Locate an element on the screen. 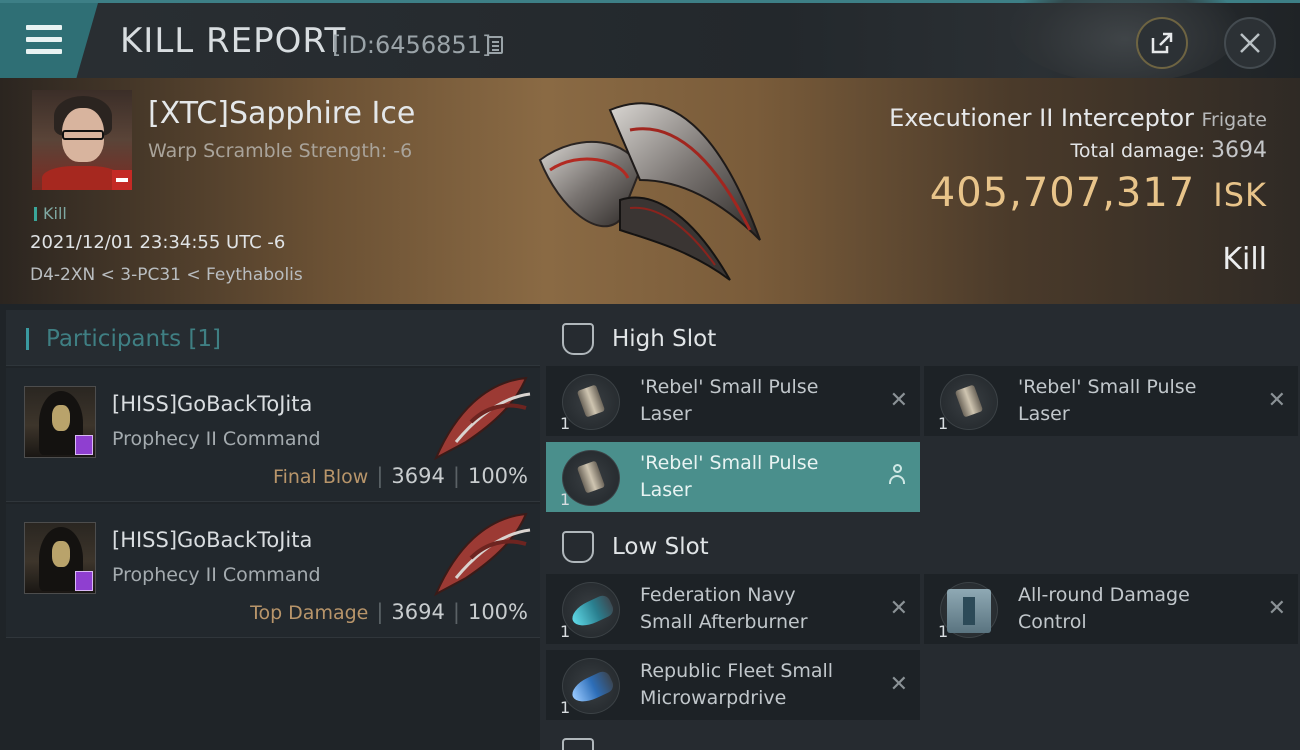 Image resolution: width=1300 pixels, height=750 pixels. participant-stats: Final Blow | 3694 | 100% is located at coordinates (400, 476).